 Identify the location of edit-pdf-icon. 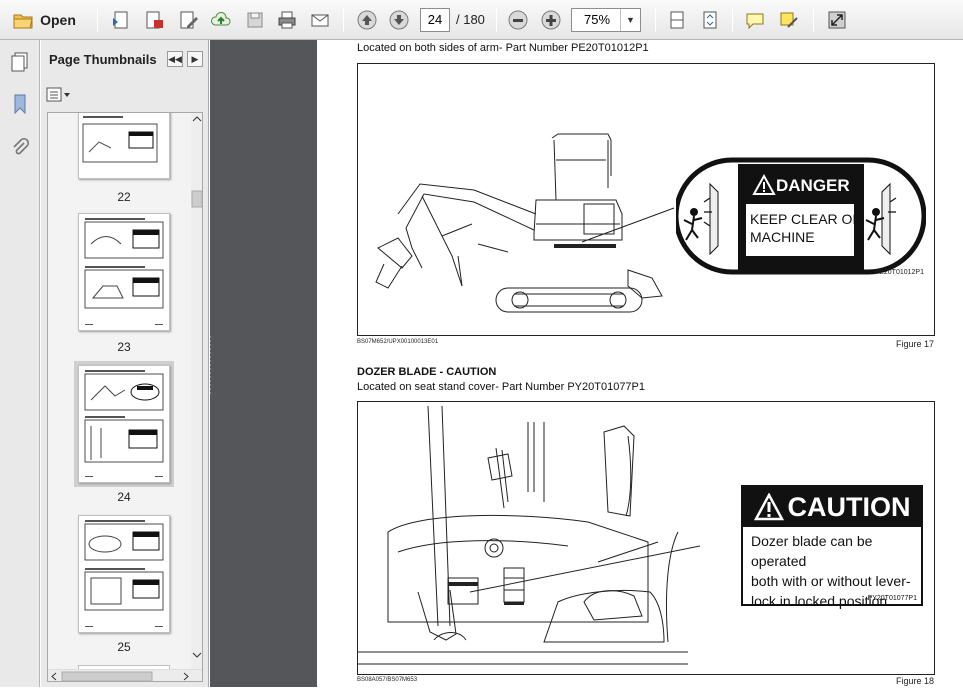
(189, 20).